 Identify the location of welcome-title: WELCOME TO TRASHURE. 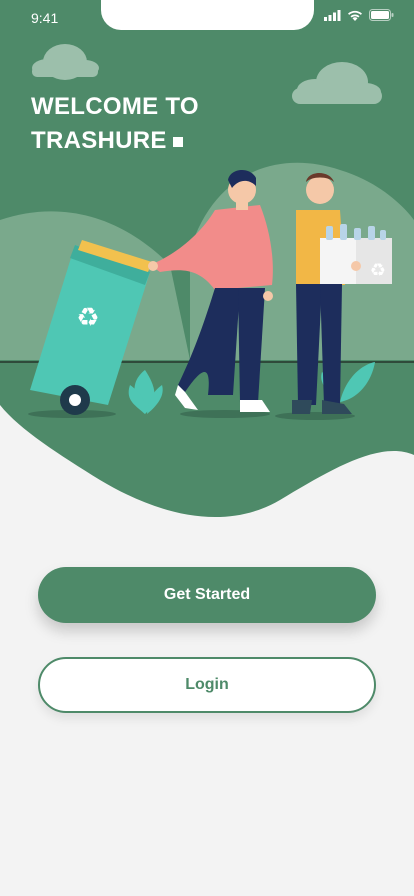
(115, 124).